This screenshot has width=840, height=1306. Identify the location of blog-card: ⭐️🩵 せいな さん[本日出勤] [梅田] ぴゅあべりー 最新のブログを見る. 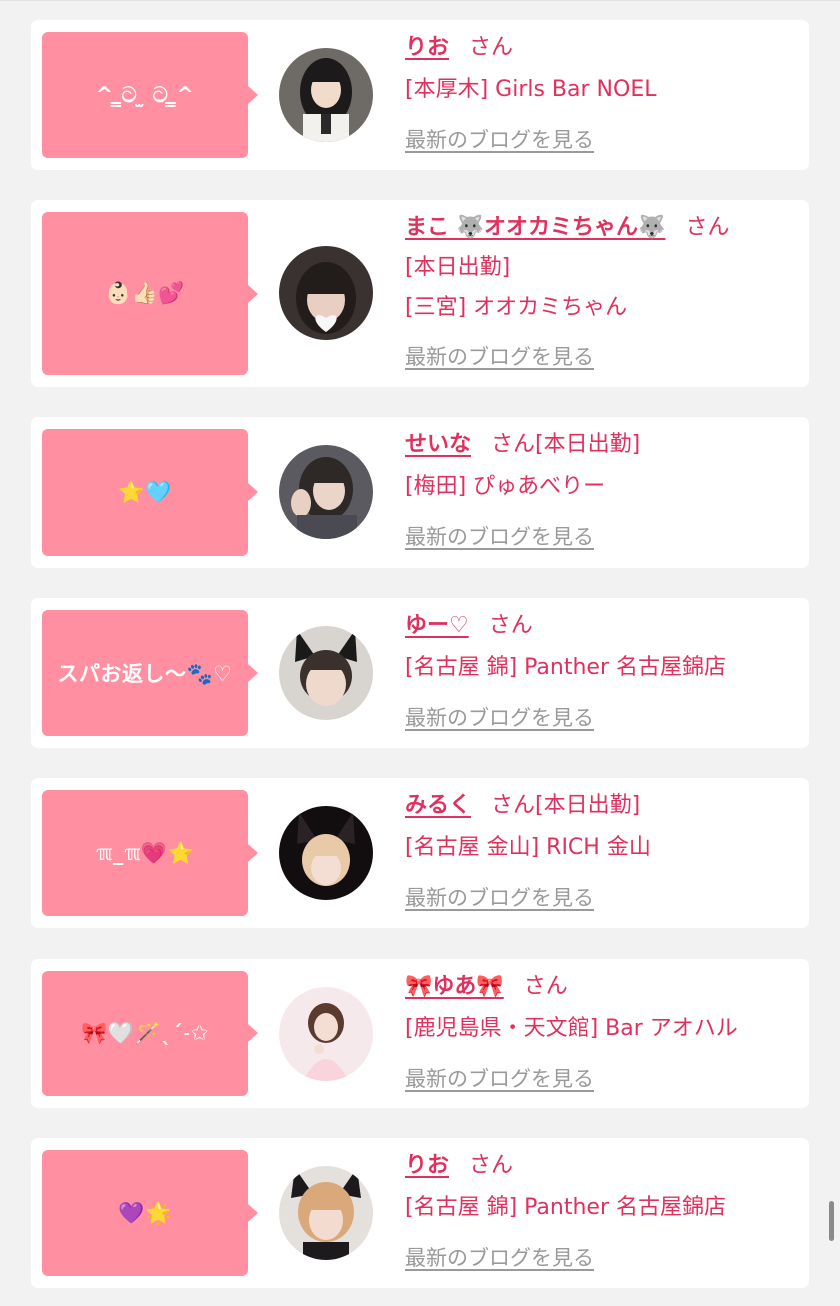
(420, 492).